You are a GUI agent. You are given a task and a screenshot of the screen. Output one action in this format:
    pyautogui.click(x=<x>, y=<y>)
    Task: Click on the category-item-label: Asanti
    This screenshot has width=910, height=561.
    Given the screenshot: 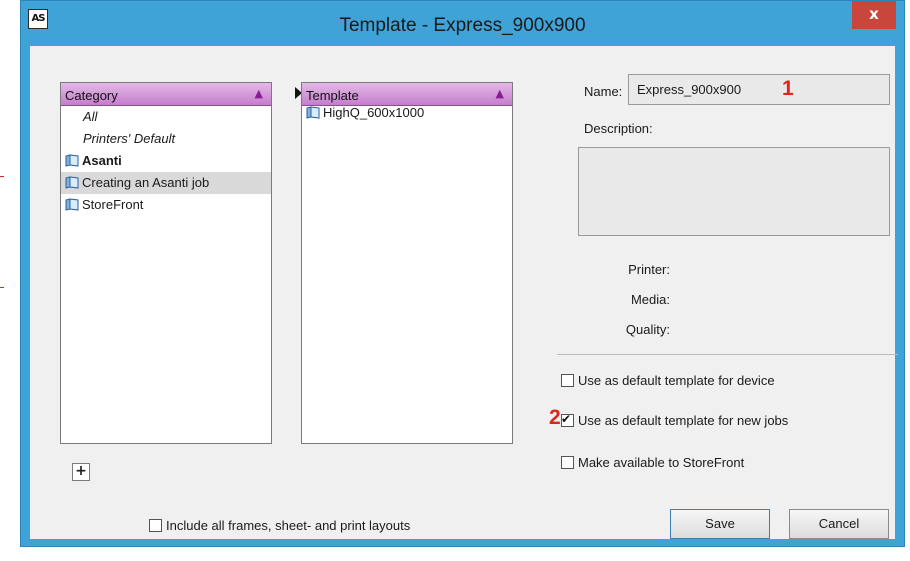 What is the action you would take?
    pyautogui.click(x=102, y=160)
    